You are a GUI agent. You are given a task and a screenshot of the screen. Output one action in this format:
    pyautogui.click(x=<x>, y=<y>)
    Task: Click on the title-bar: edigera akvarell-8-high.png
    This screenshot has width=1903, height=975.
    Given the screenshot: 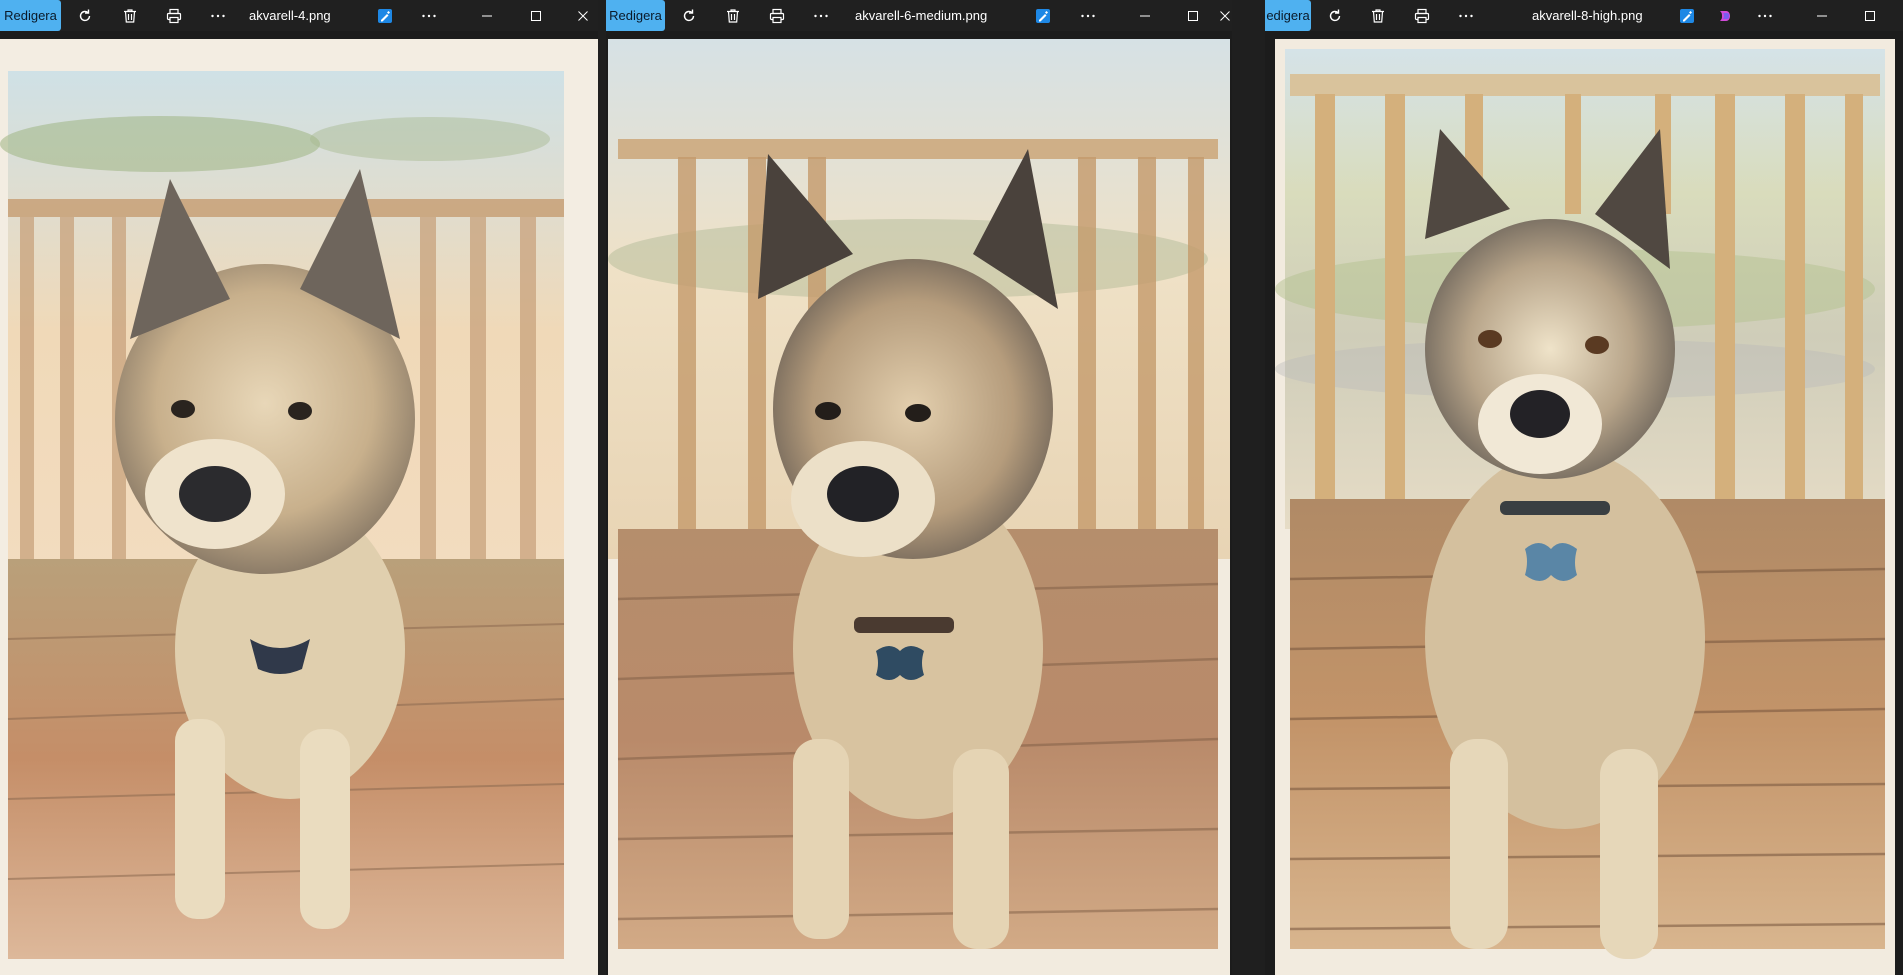 What is the action you would take?
    pyautogui.click(x=1584, y=15)
    